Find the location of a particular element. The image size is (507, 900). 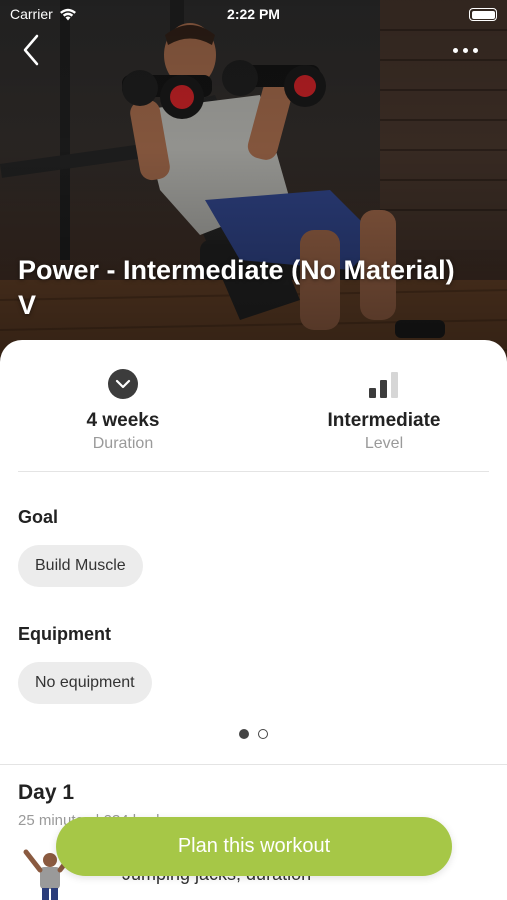

duration-stat: 4 weeks Duration is located at coordinates (123, 410).